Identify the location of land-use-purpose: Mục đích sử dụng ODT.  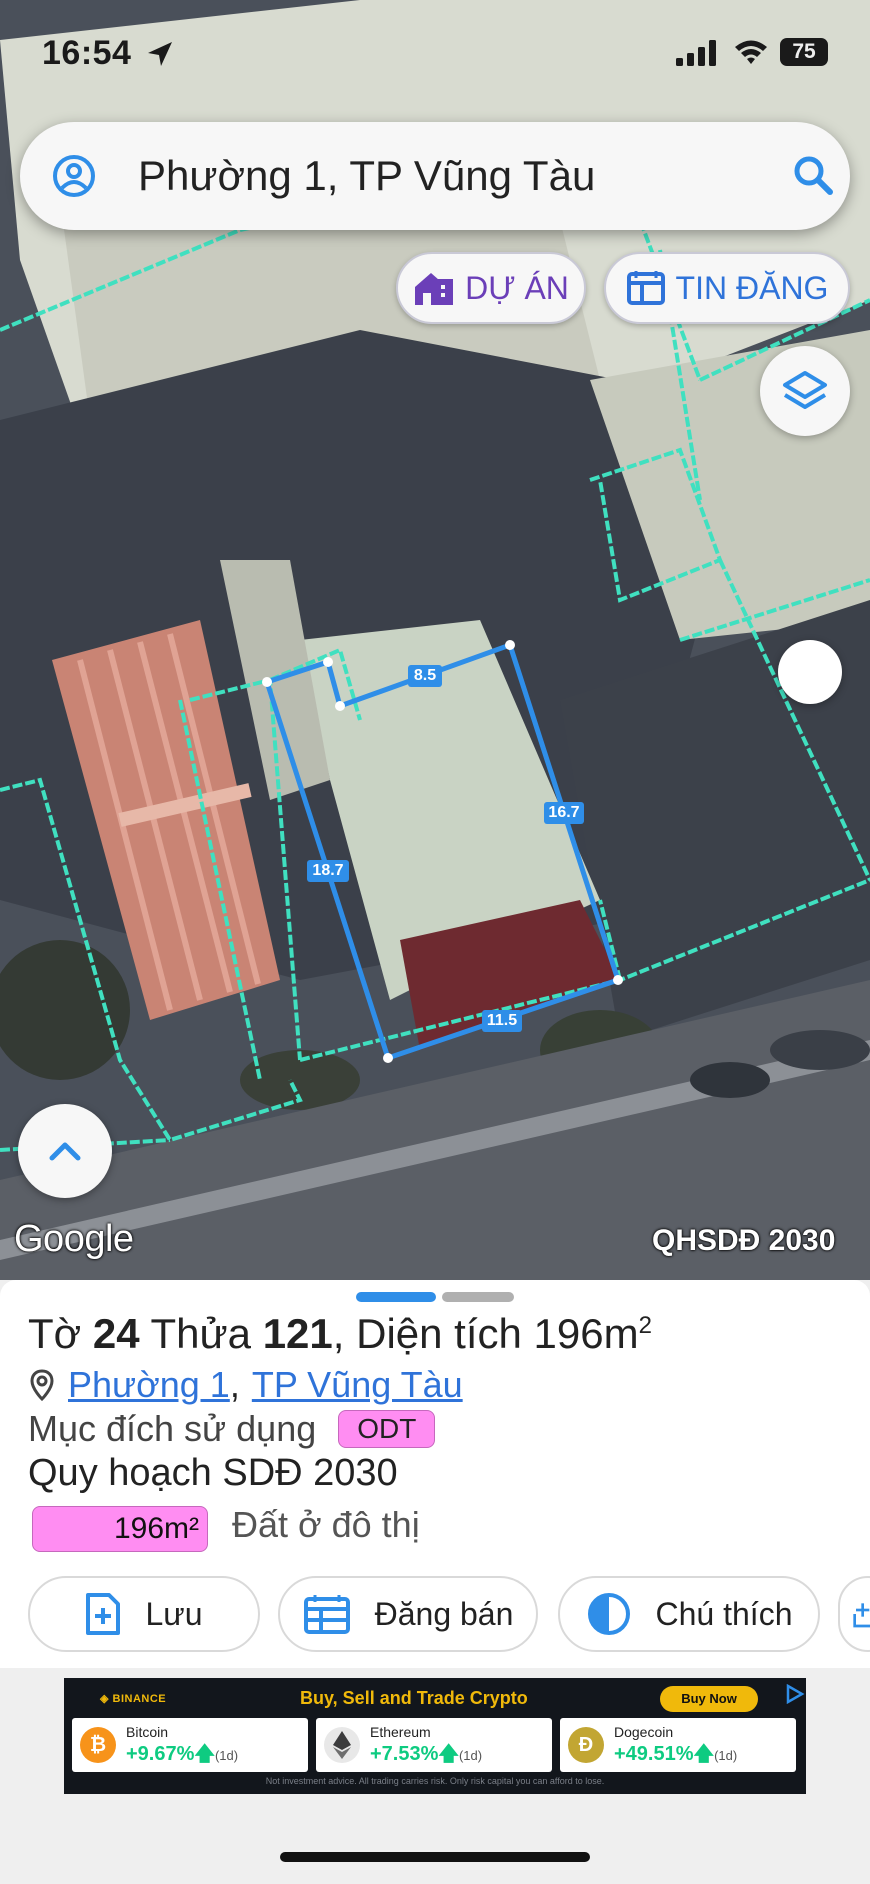
(232, 1429).